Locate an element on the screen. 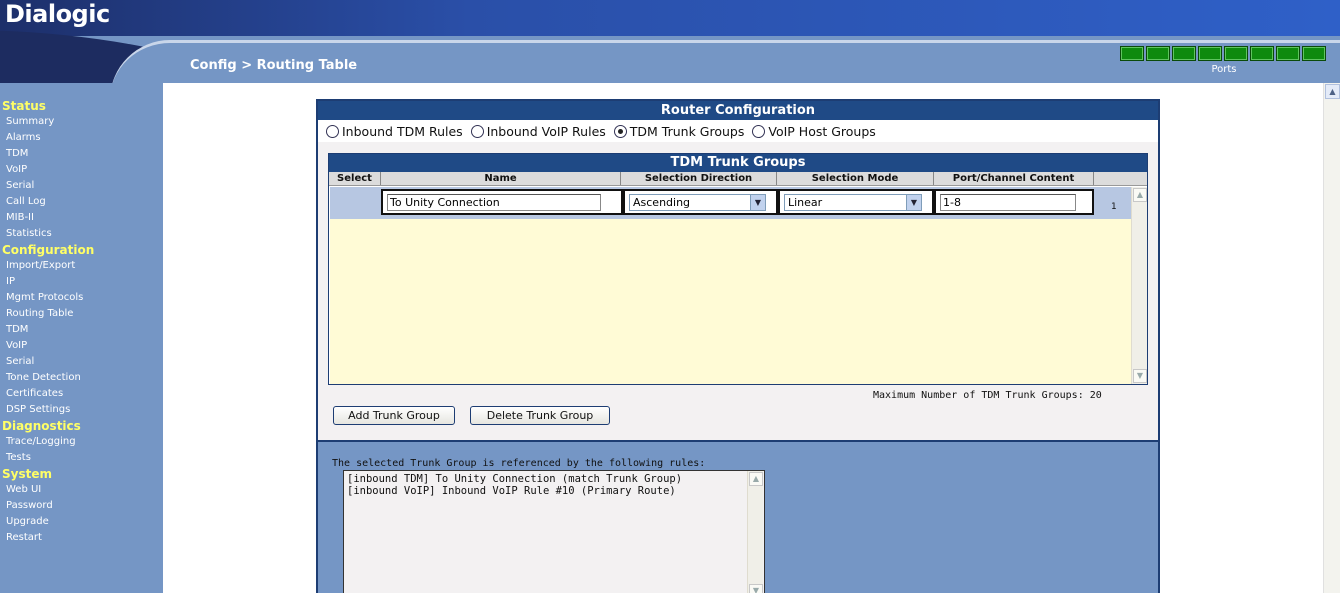 This screenshot has width=1340, height=593. nav-item-summary: Summary is located at coordinates (81, 122).